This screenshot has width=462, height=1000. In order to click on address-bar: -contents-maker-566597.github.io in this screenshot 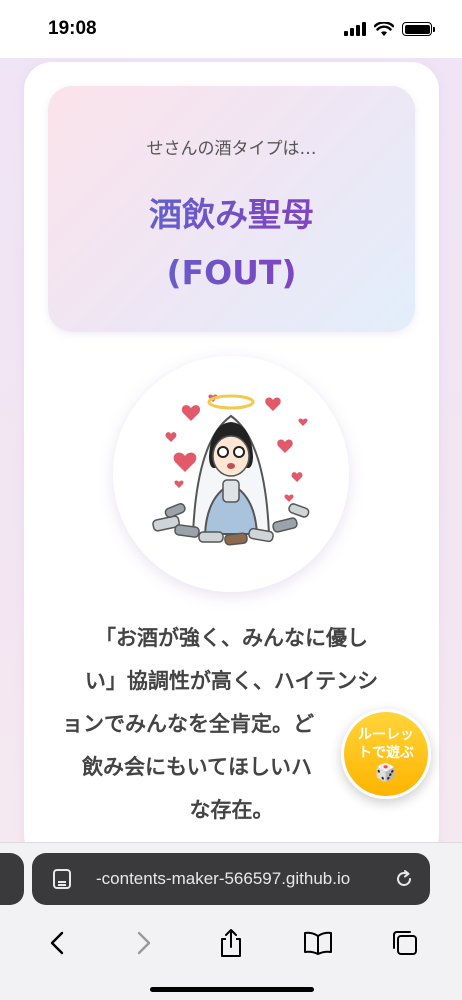, I will do `click(231, 879)`.